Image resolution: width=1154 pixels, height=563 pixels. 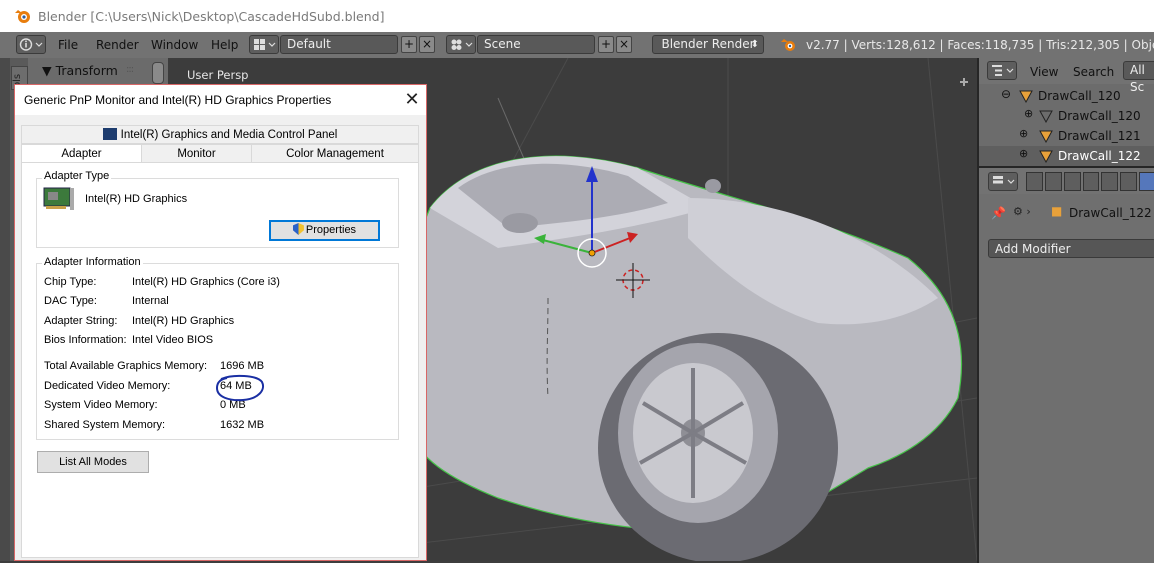 I want to click on outliner-item: ⊖ DrawCall_120, so click(x=1066, y=96).